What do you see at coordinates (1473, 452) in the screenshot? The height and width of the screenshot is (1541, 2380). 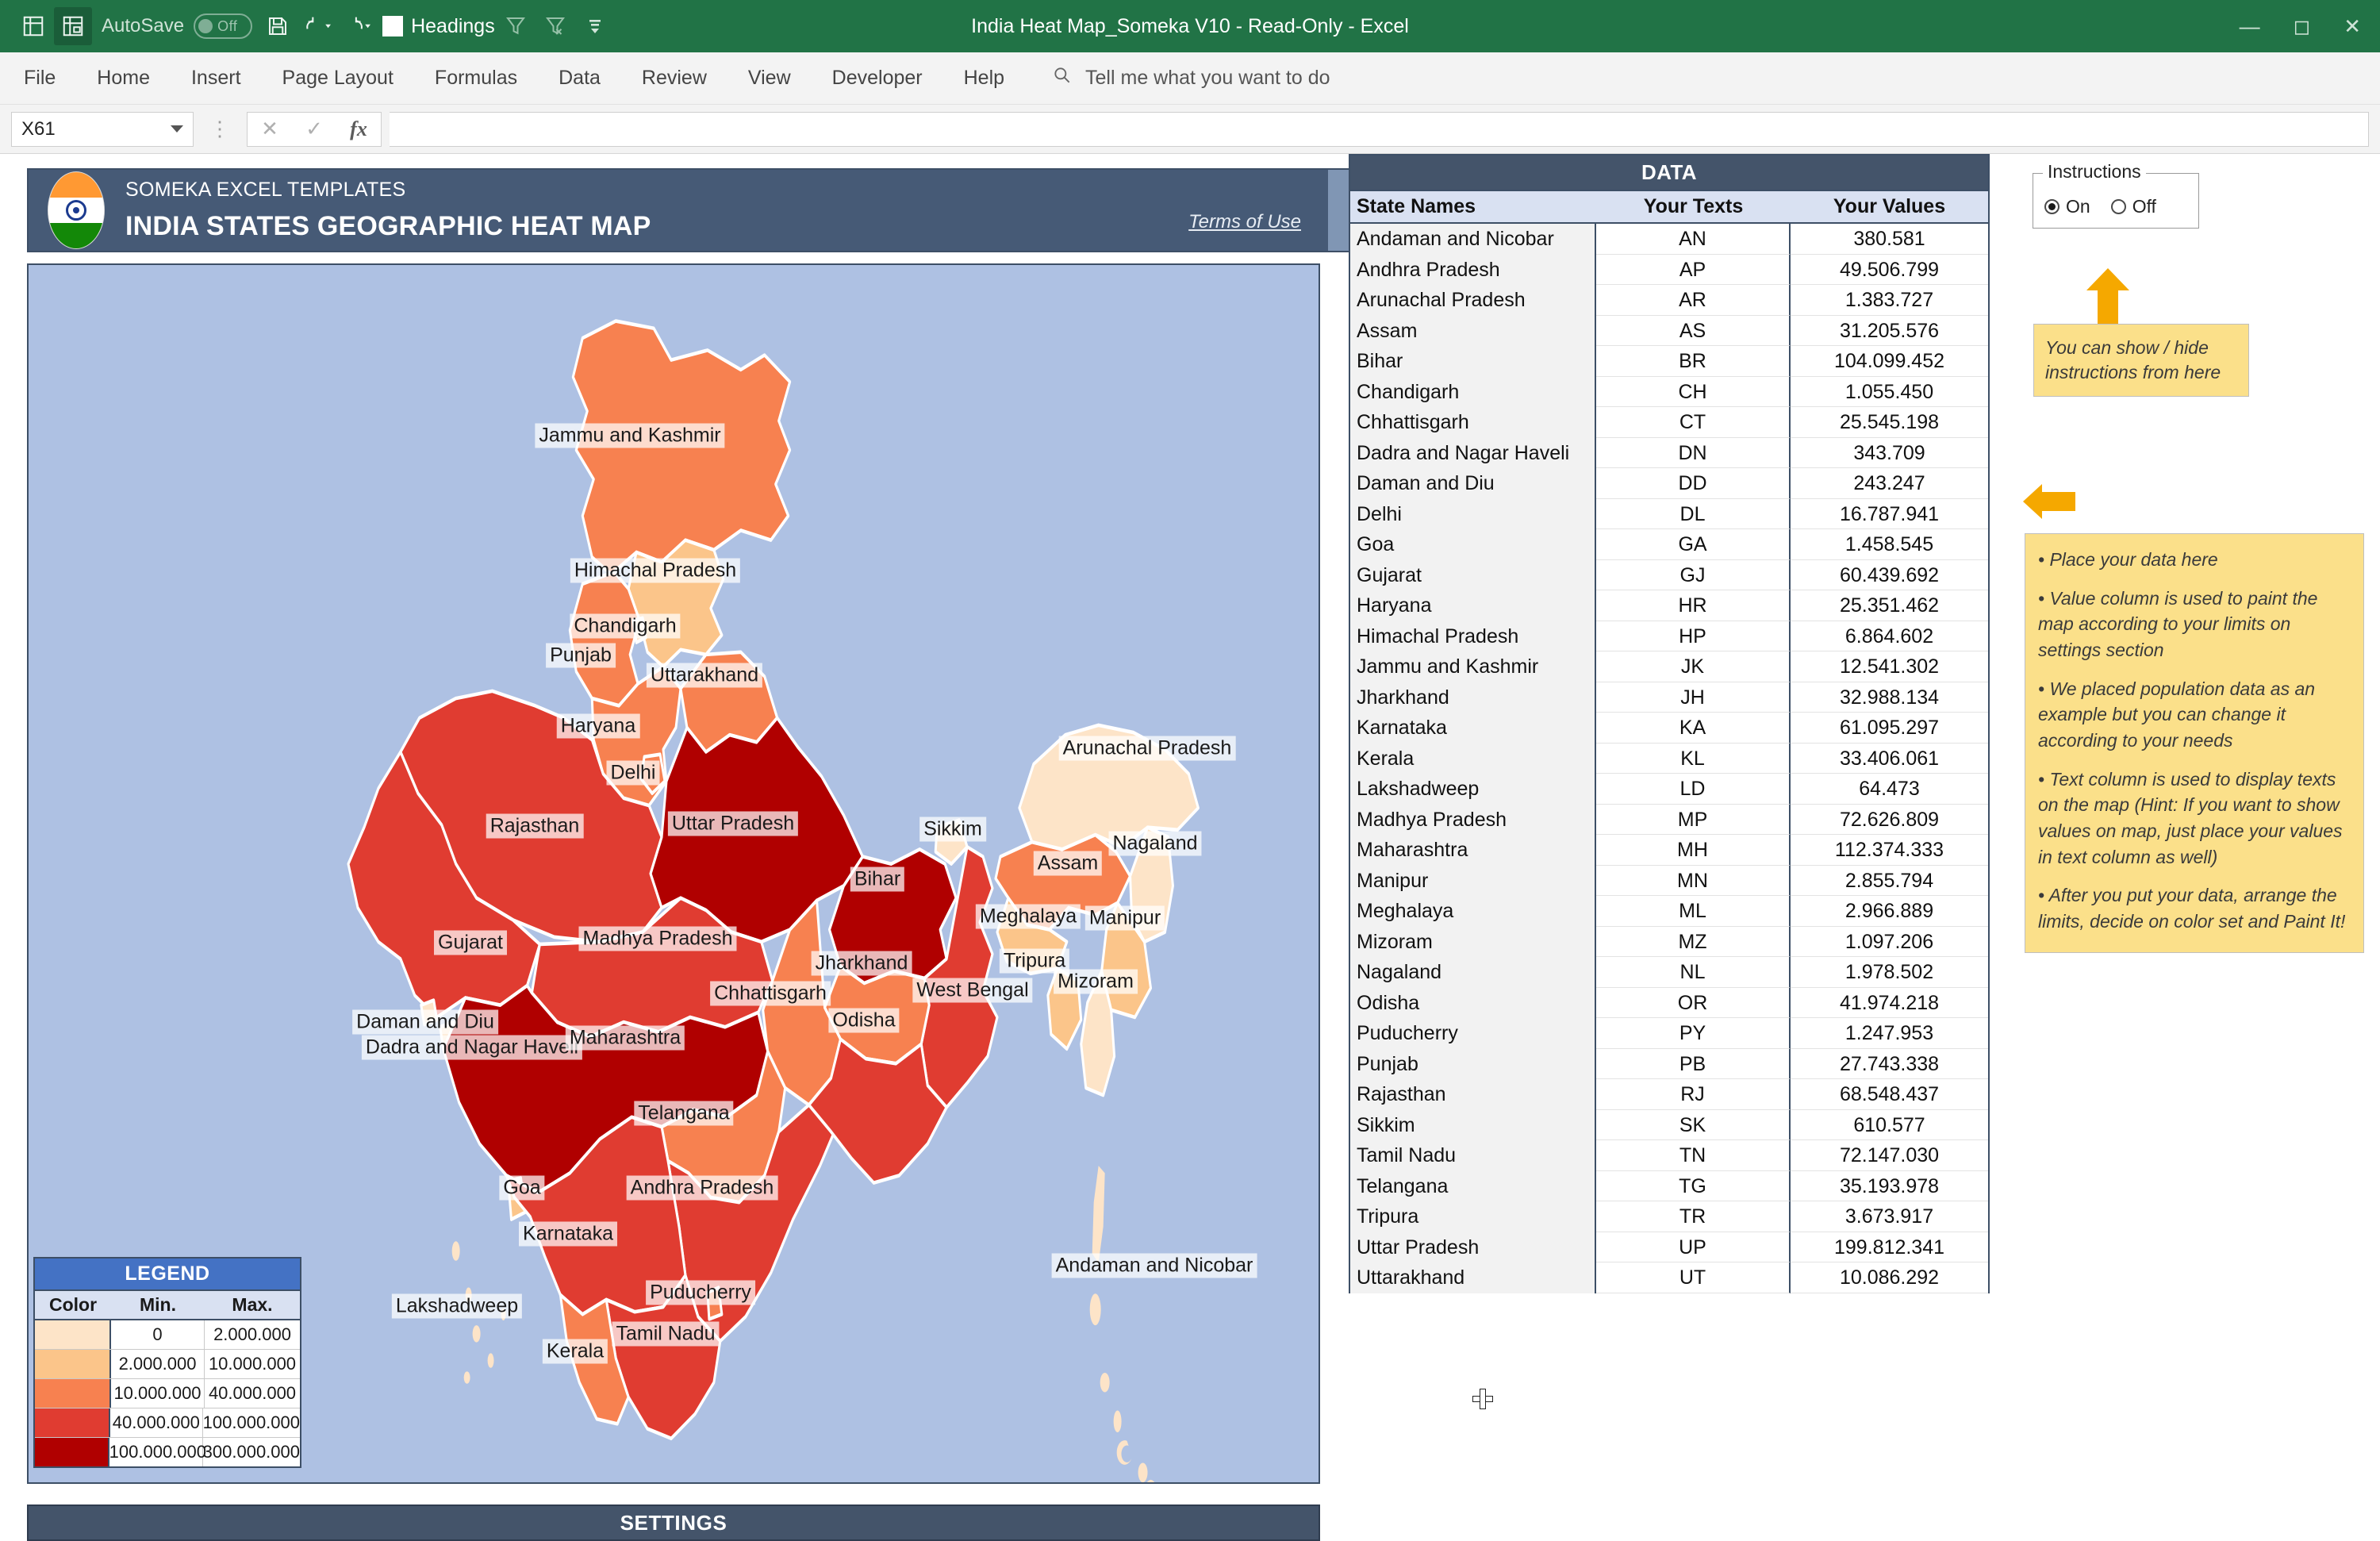 I see `cell-state-name: Dadra and Nagar Haveli` at bounding box center [1473, 452].